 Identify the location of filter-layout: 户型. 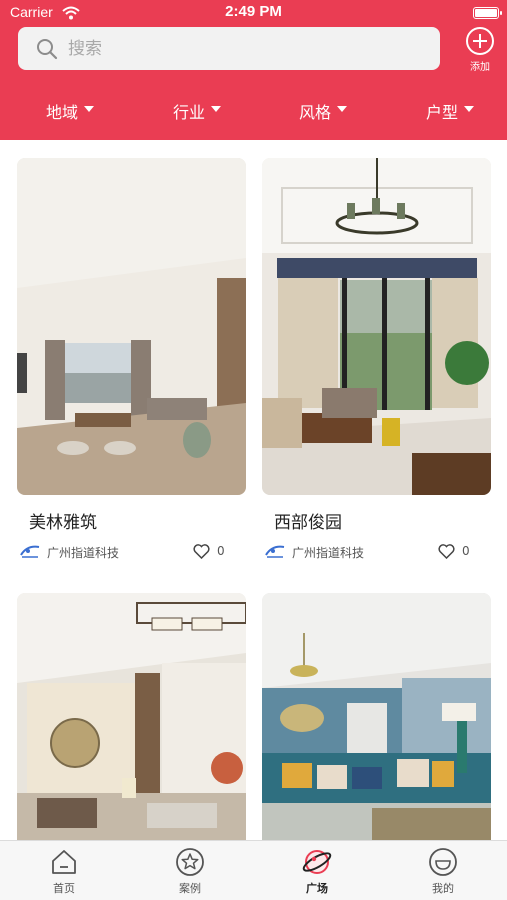
(450, 111).